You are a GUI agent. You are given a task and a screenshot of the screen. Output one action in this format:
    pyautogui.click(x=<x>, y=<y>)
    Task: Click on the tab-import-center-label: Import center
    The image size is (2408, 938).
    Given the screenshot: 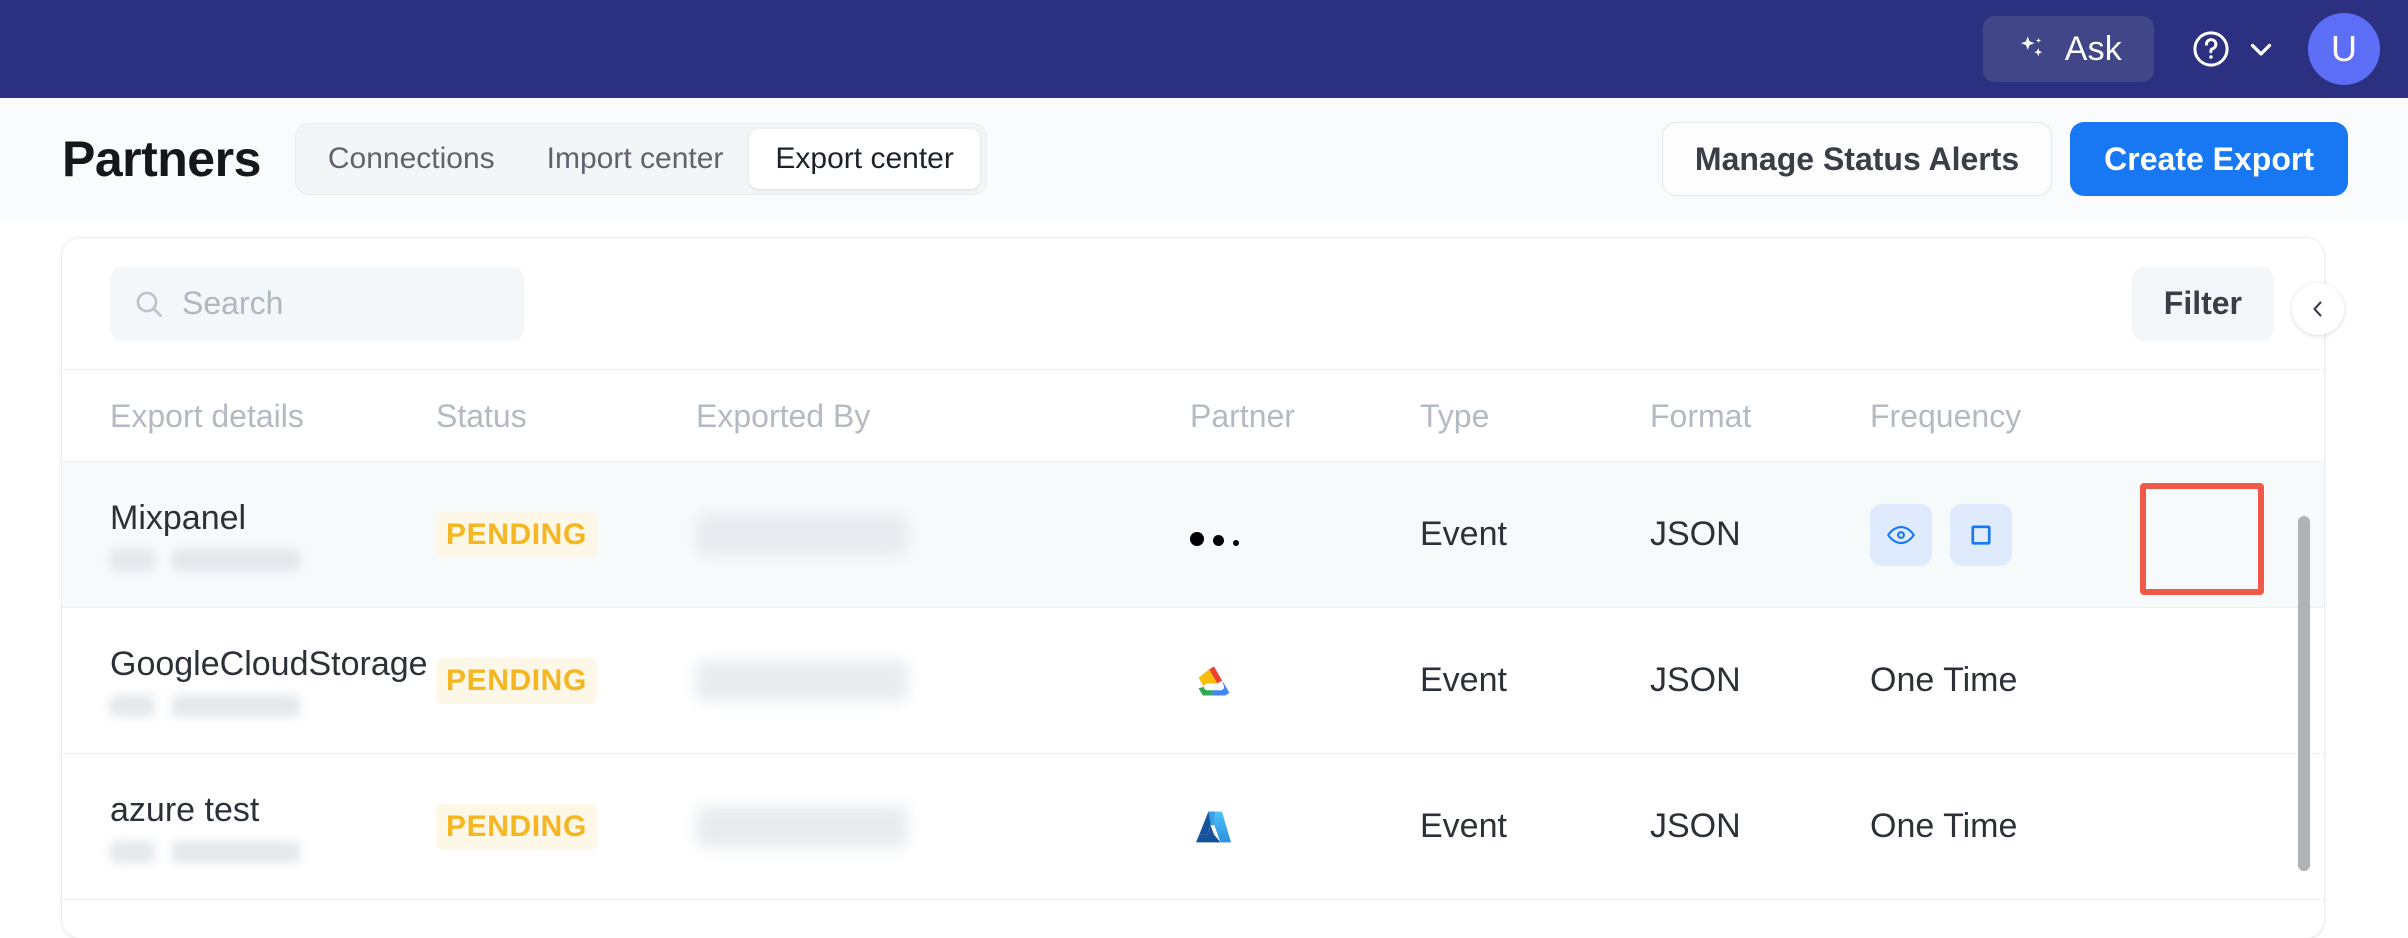 What is the action you would take?
    pyautogui.click(x=635, y=158)
    